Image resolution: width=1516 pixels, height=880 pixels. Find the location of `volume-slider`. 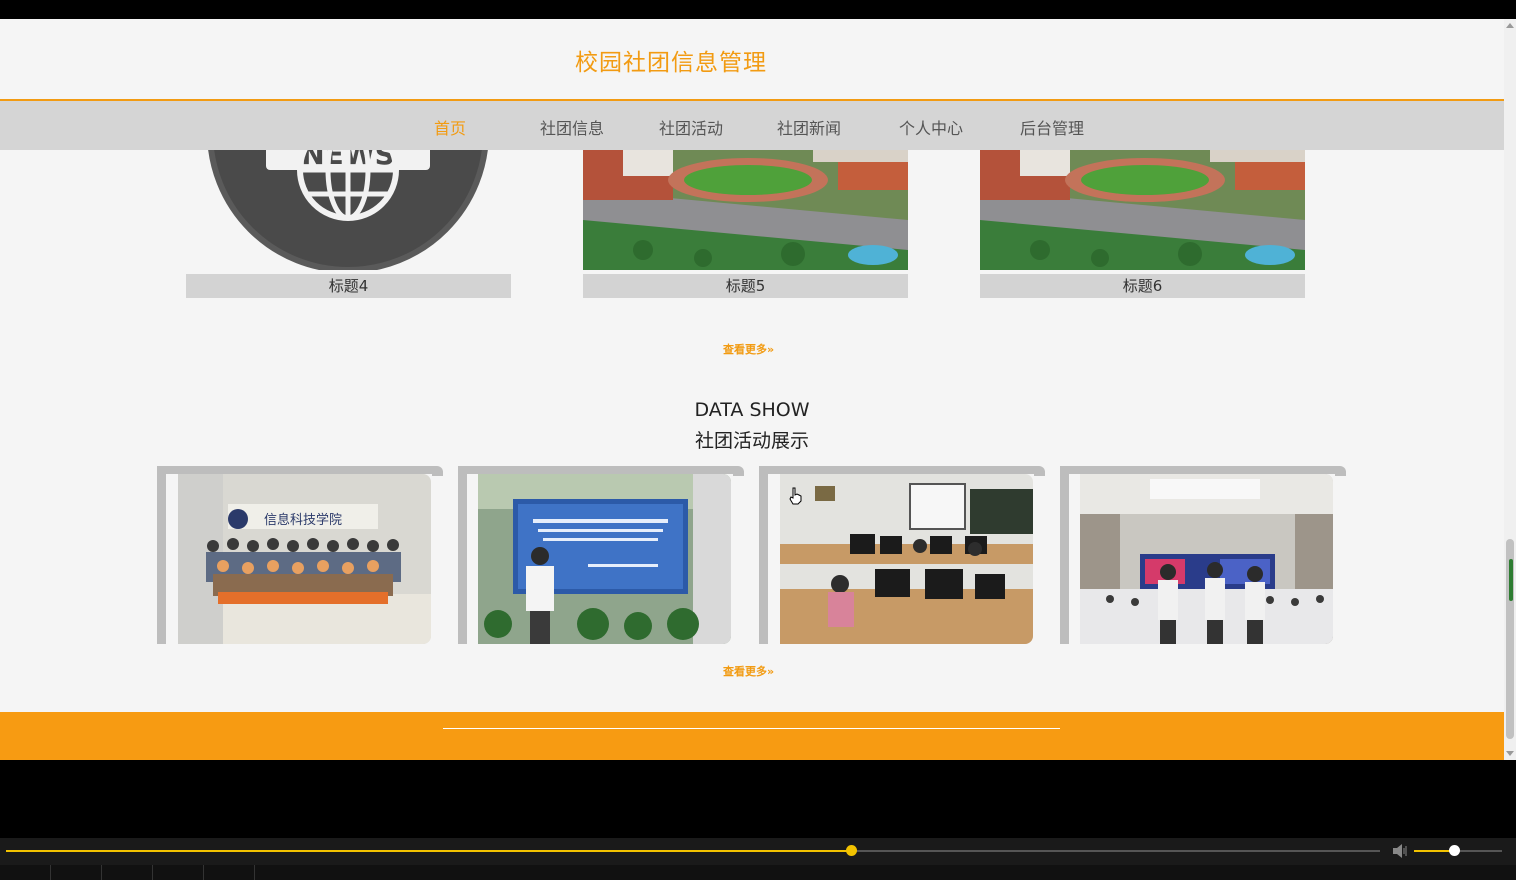

volume-slider is located at coordinates (1458, 850).